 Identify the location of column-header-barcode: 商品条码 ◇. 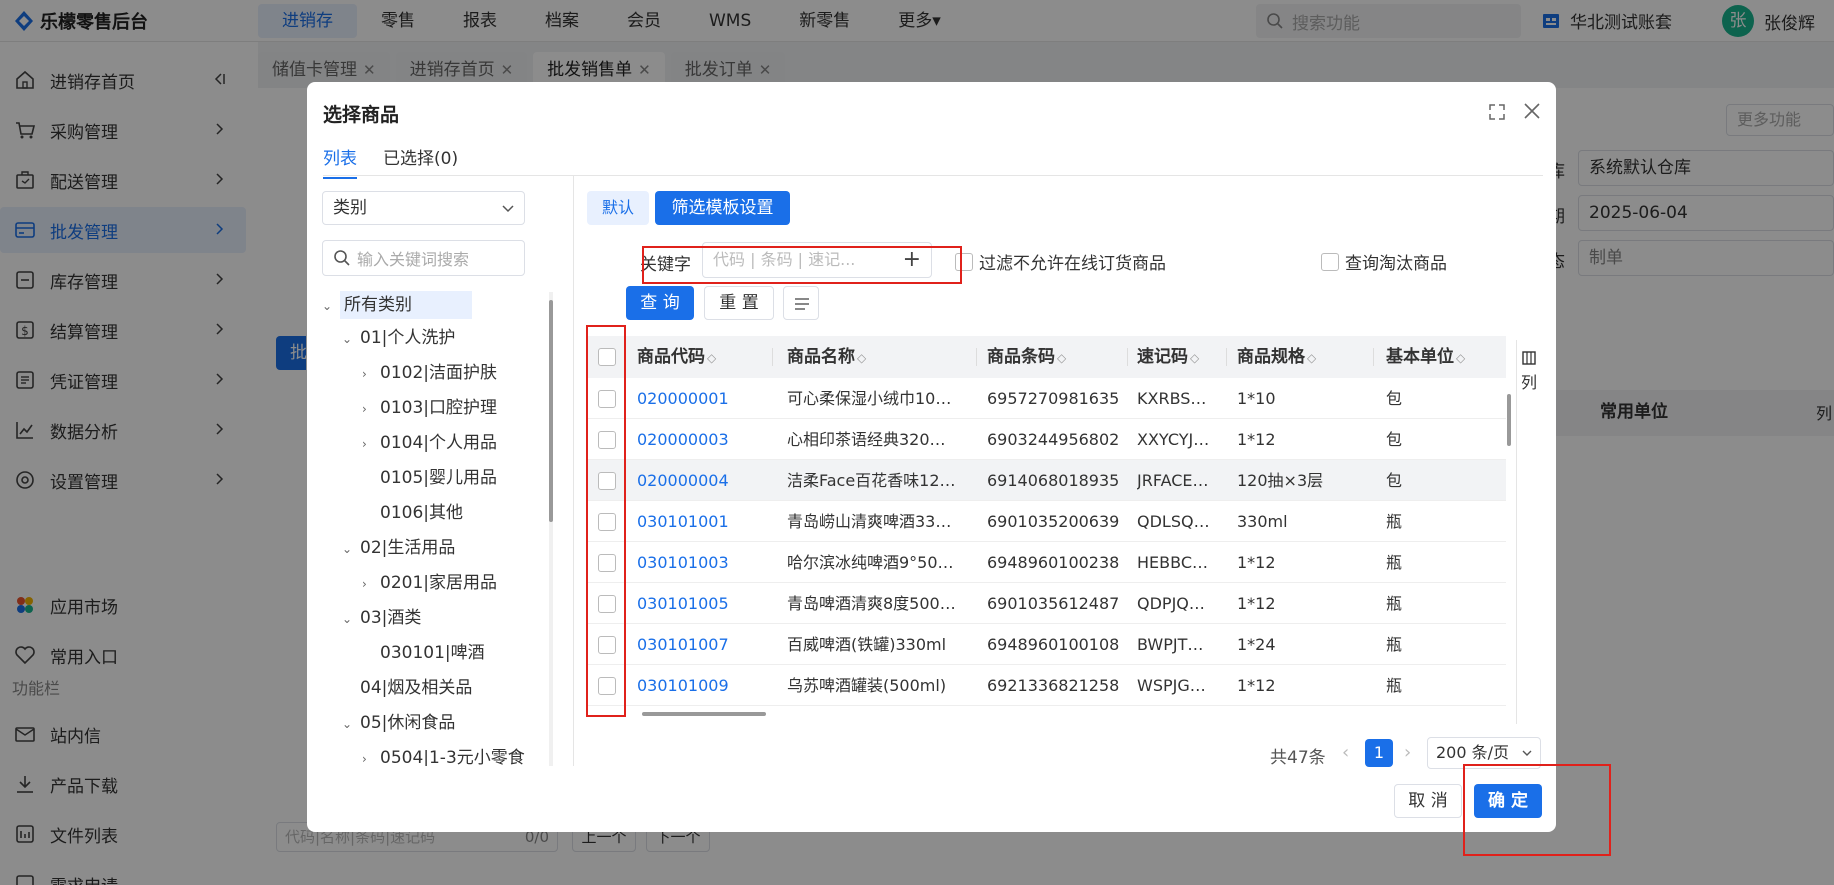
(1026, 357).